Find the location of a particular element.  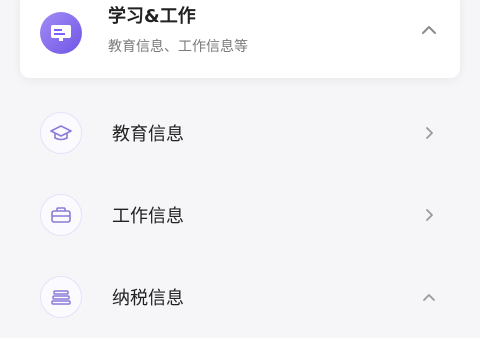

item-label-tax: 纳税信息 is located at coordinates (148, 298).